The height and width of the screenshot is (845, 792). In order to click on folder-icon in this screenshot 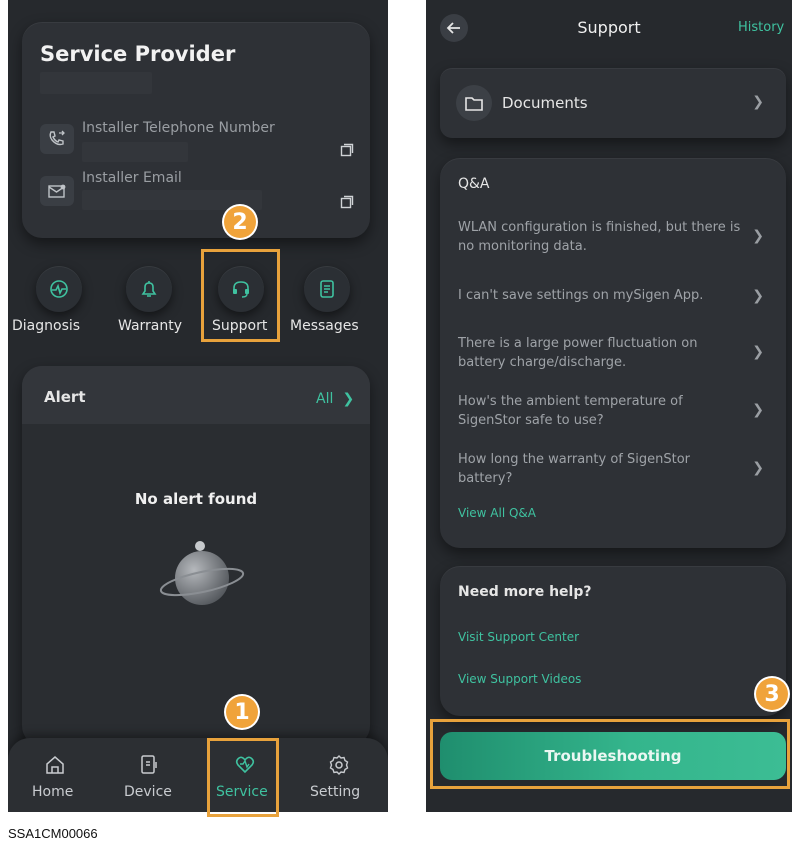, I will do `click(474, 103)`.